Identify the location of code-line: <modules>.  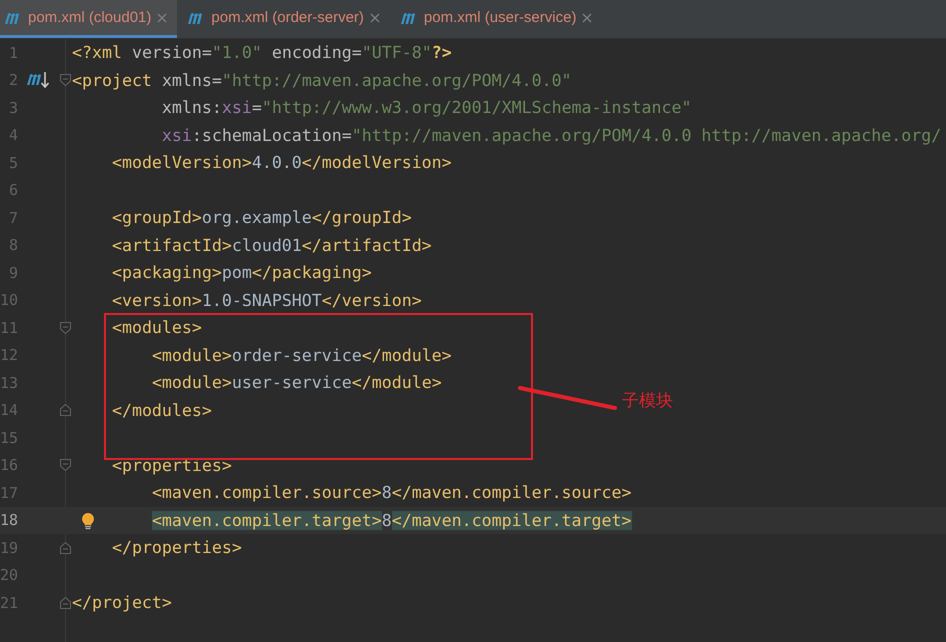
(156, 328).